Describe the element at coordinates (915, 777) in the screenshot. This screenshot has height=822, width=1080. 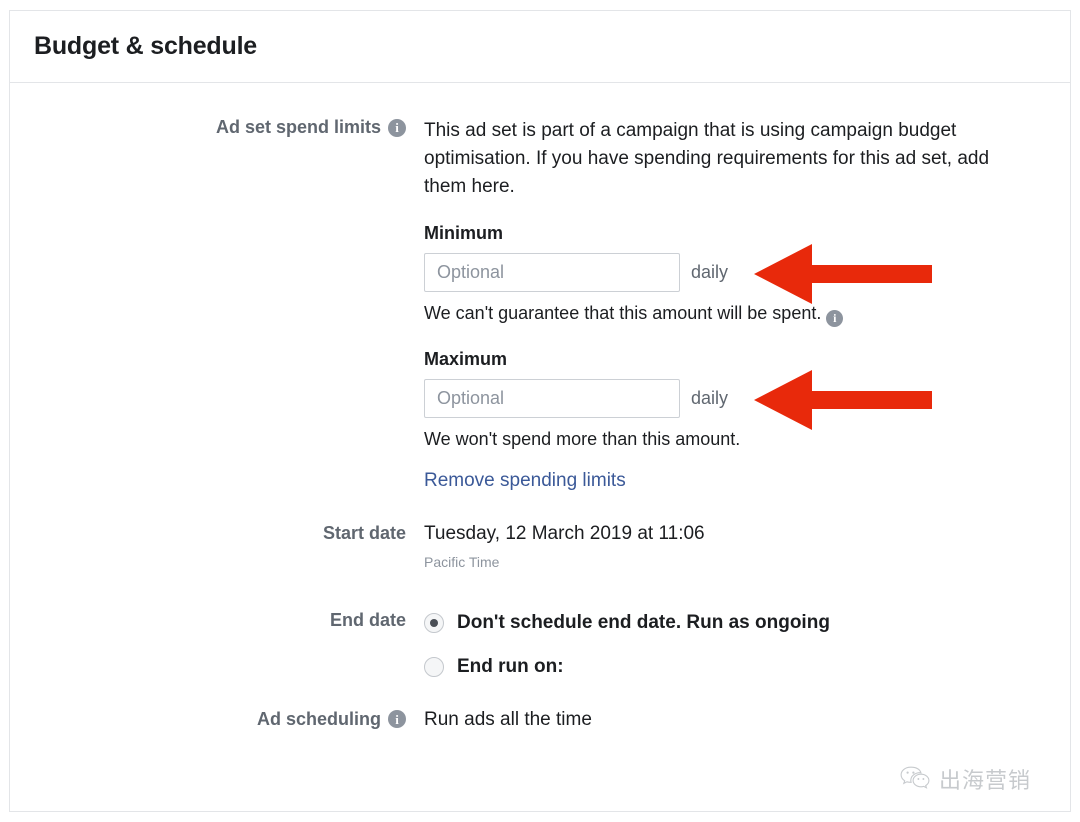
I see `wechat-icon` at that location.